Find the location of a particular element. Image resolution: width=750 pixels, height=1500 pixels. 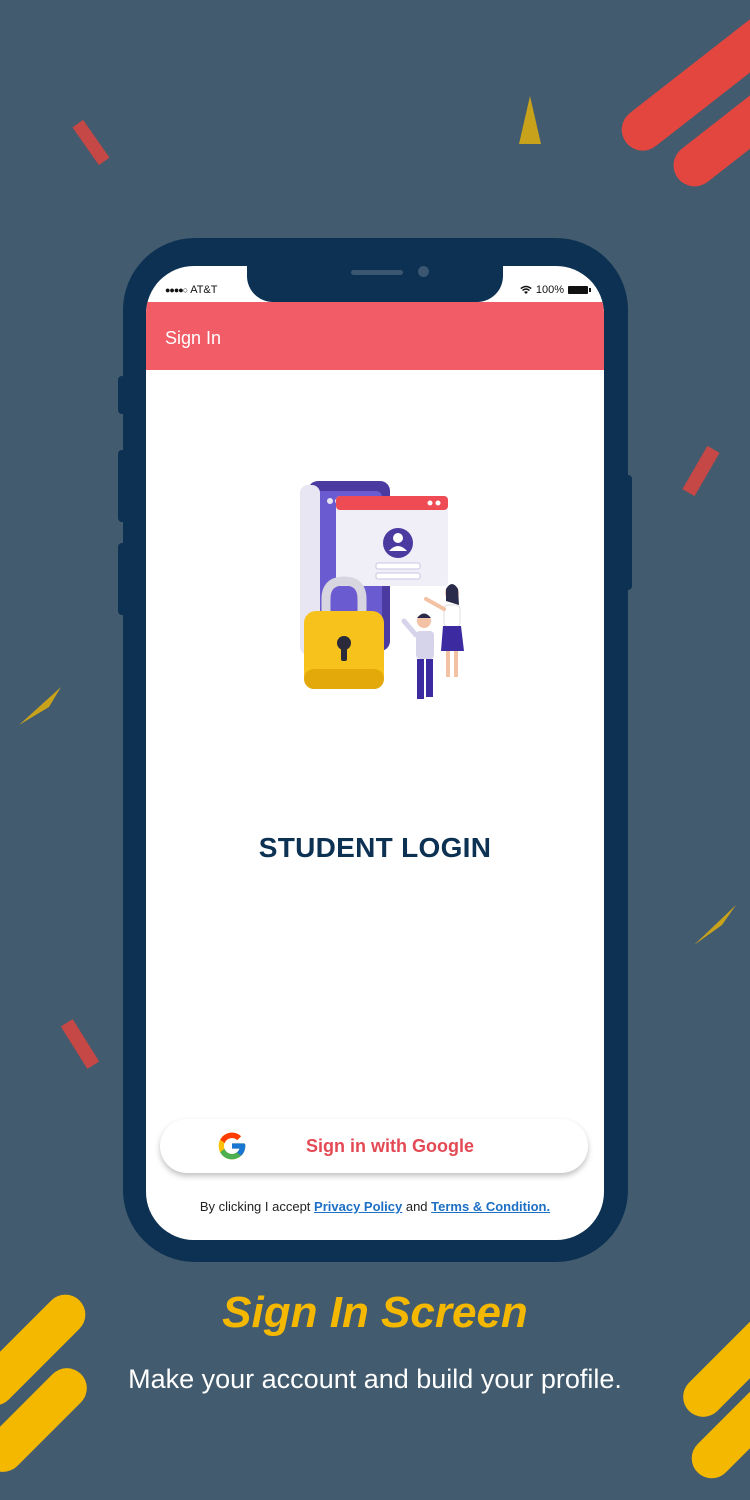

terms-condition-link: Terms & Condition. is located at coordinates (490, 1206).